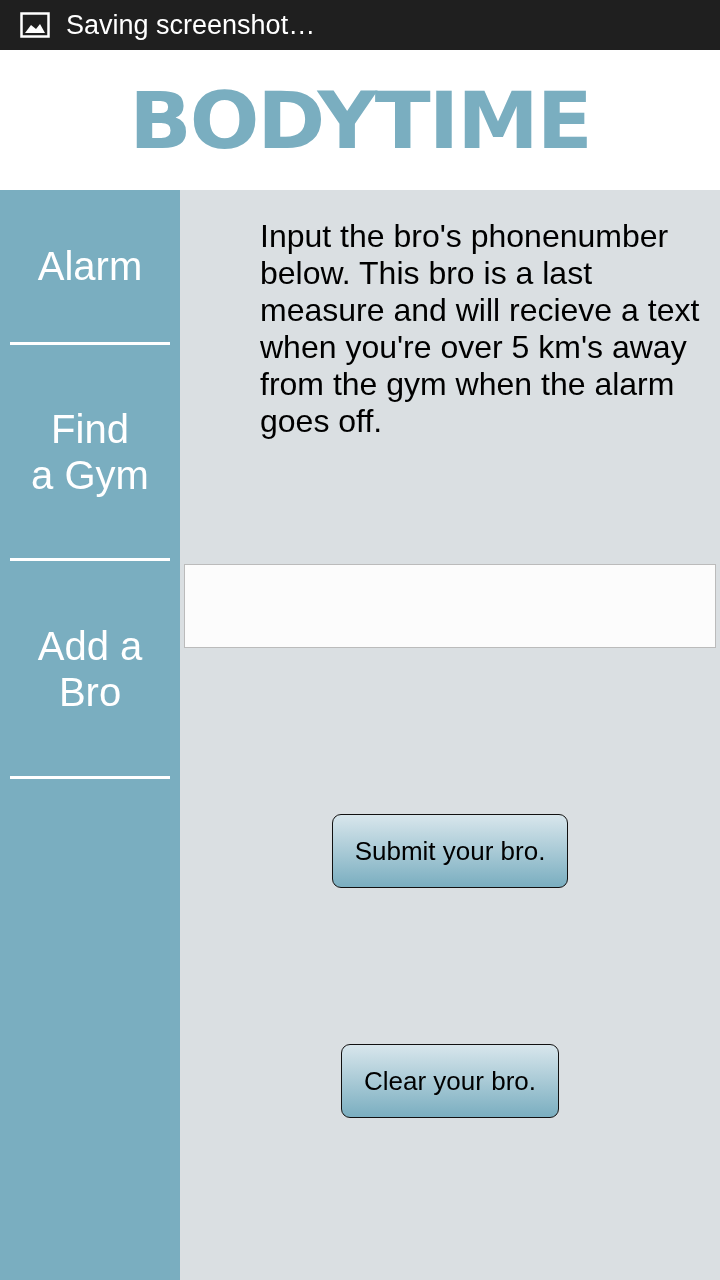 Image resolution: width=720 pixels, height=1280 pixels. Describe the element at coordinates (90, 266) in the screenshot. I see `nav-item: Alarm` at that location.